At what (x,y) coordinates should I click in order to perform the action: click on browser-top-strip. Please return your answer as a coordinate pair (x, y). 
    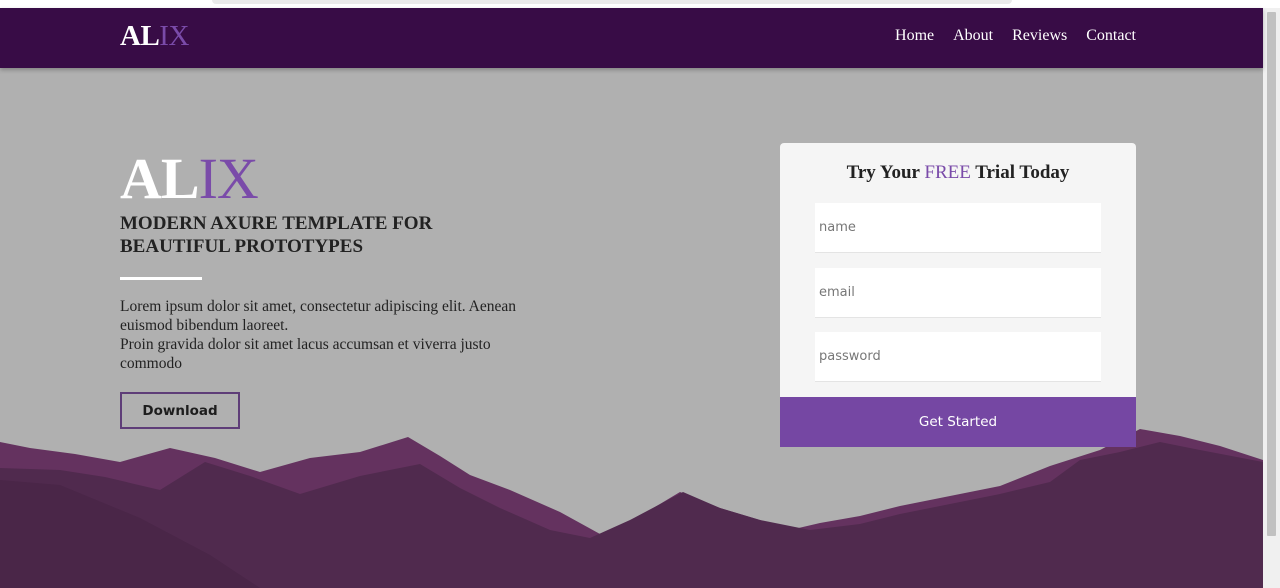
    Looking at the image, I should click on (640, 4).